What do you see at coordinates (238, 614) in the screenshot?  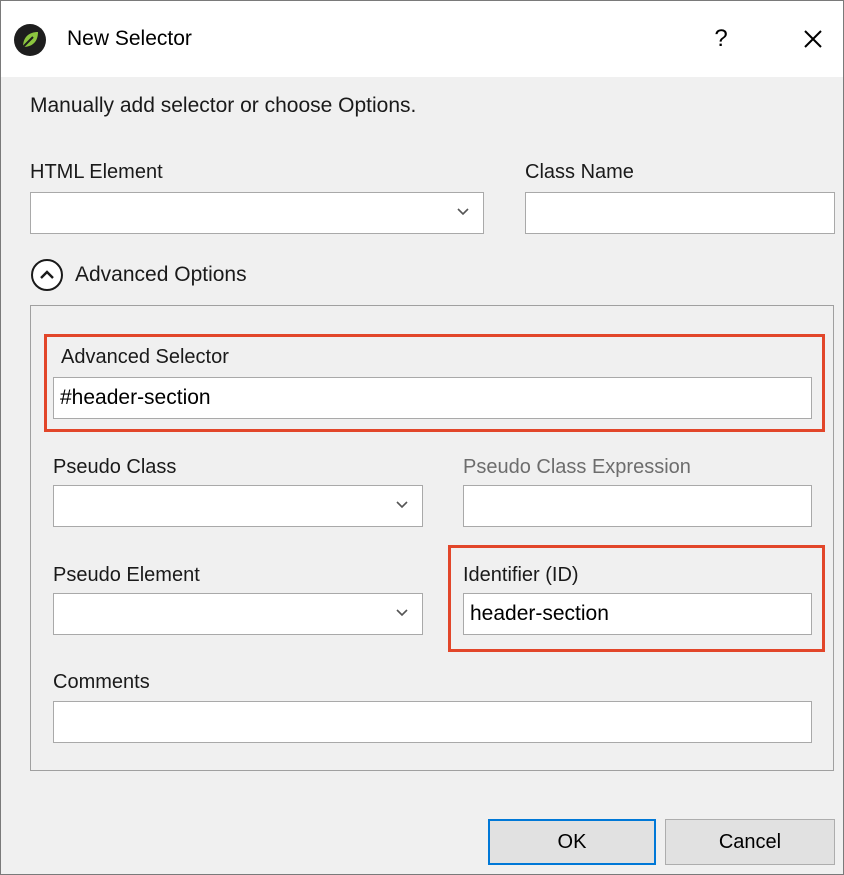 I see `pseudo-element-combobox` at bounding box center [238, 614].